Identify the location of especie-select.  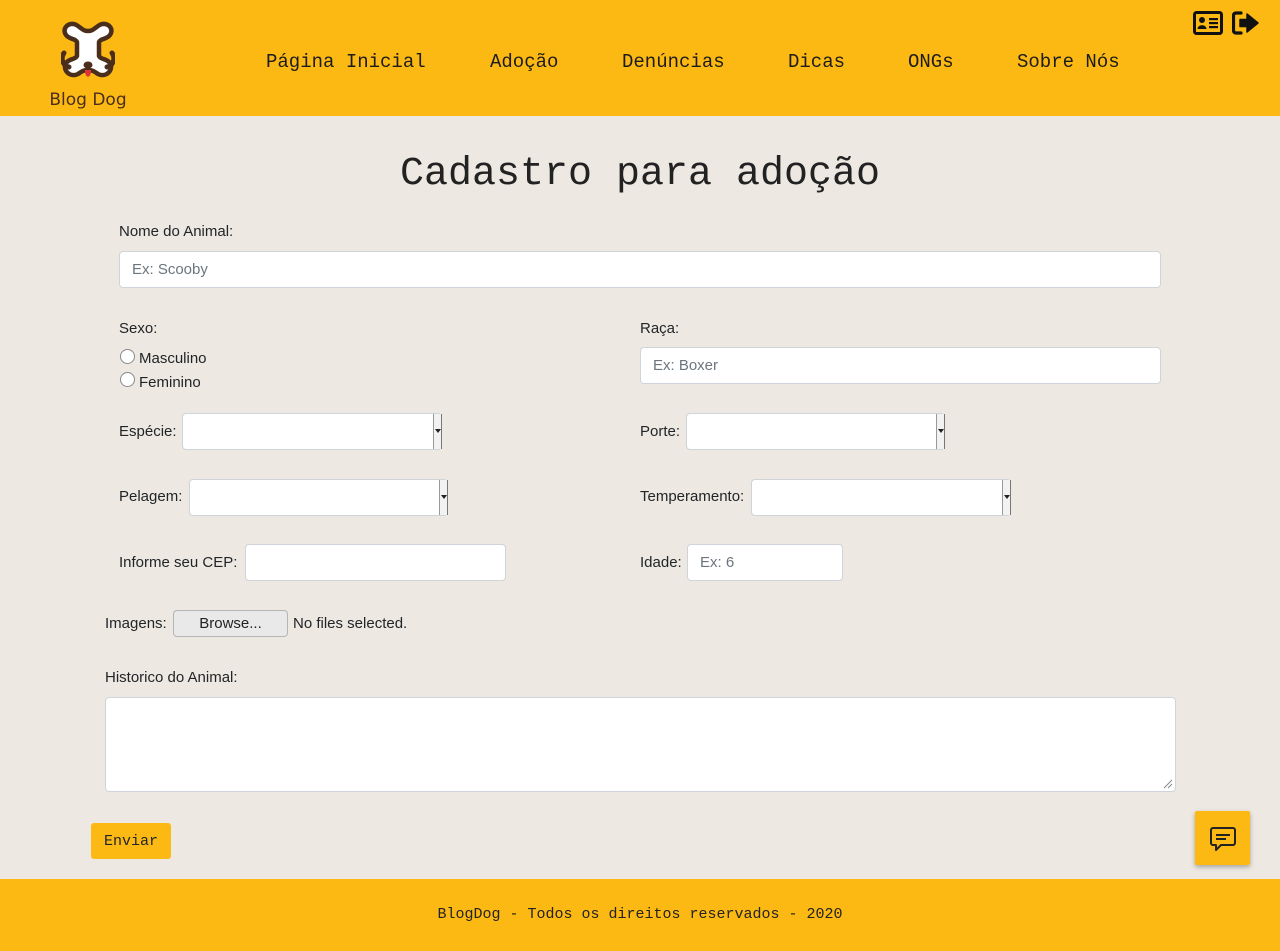
(312, 431).